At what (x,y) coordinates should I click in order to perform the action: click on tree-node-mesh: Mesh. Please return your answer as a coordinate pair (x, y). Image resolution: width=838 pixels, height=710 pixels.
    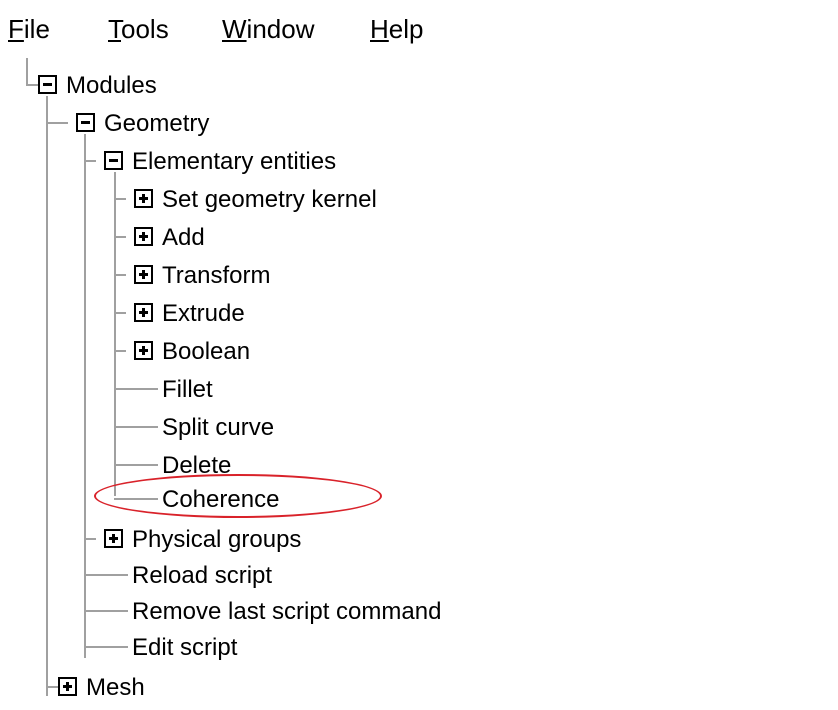
    Looking at the image, I should click on (158, 691).